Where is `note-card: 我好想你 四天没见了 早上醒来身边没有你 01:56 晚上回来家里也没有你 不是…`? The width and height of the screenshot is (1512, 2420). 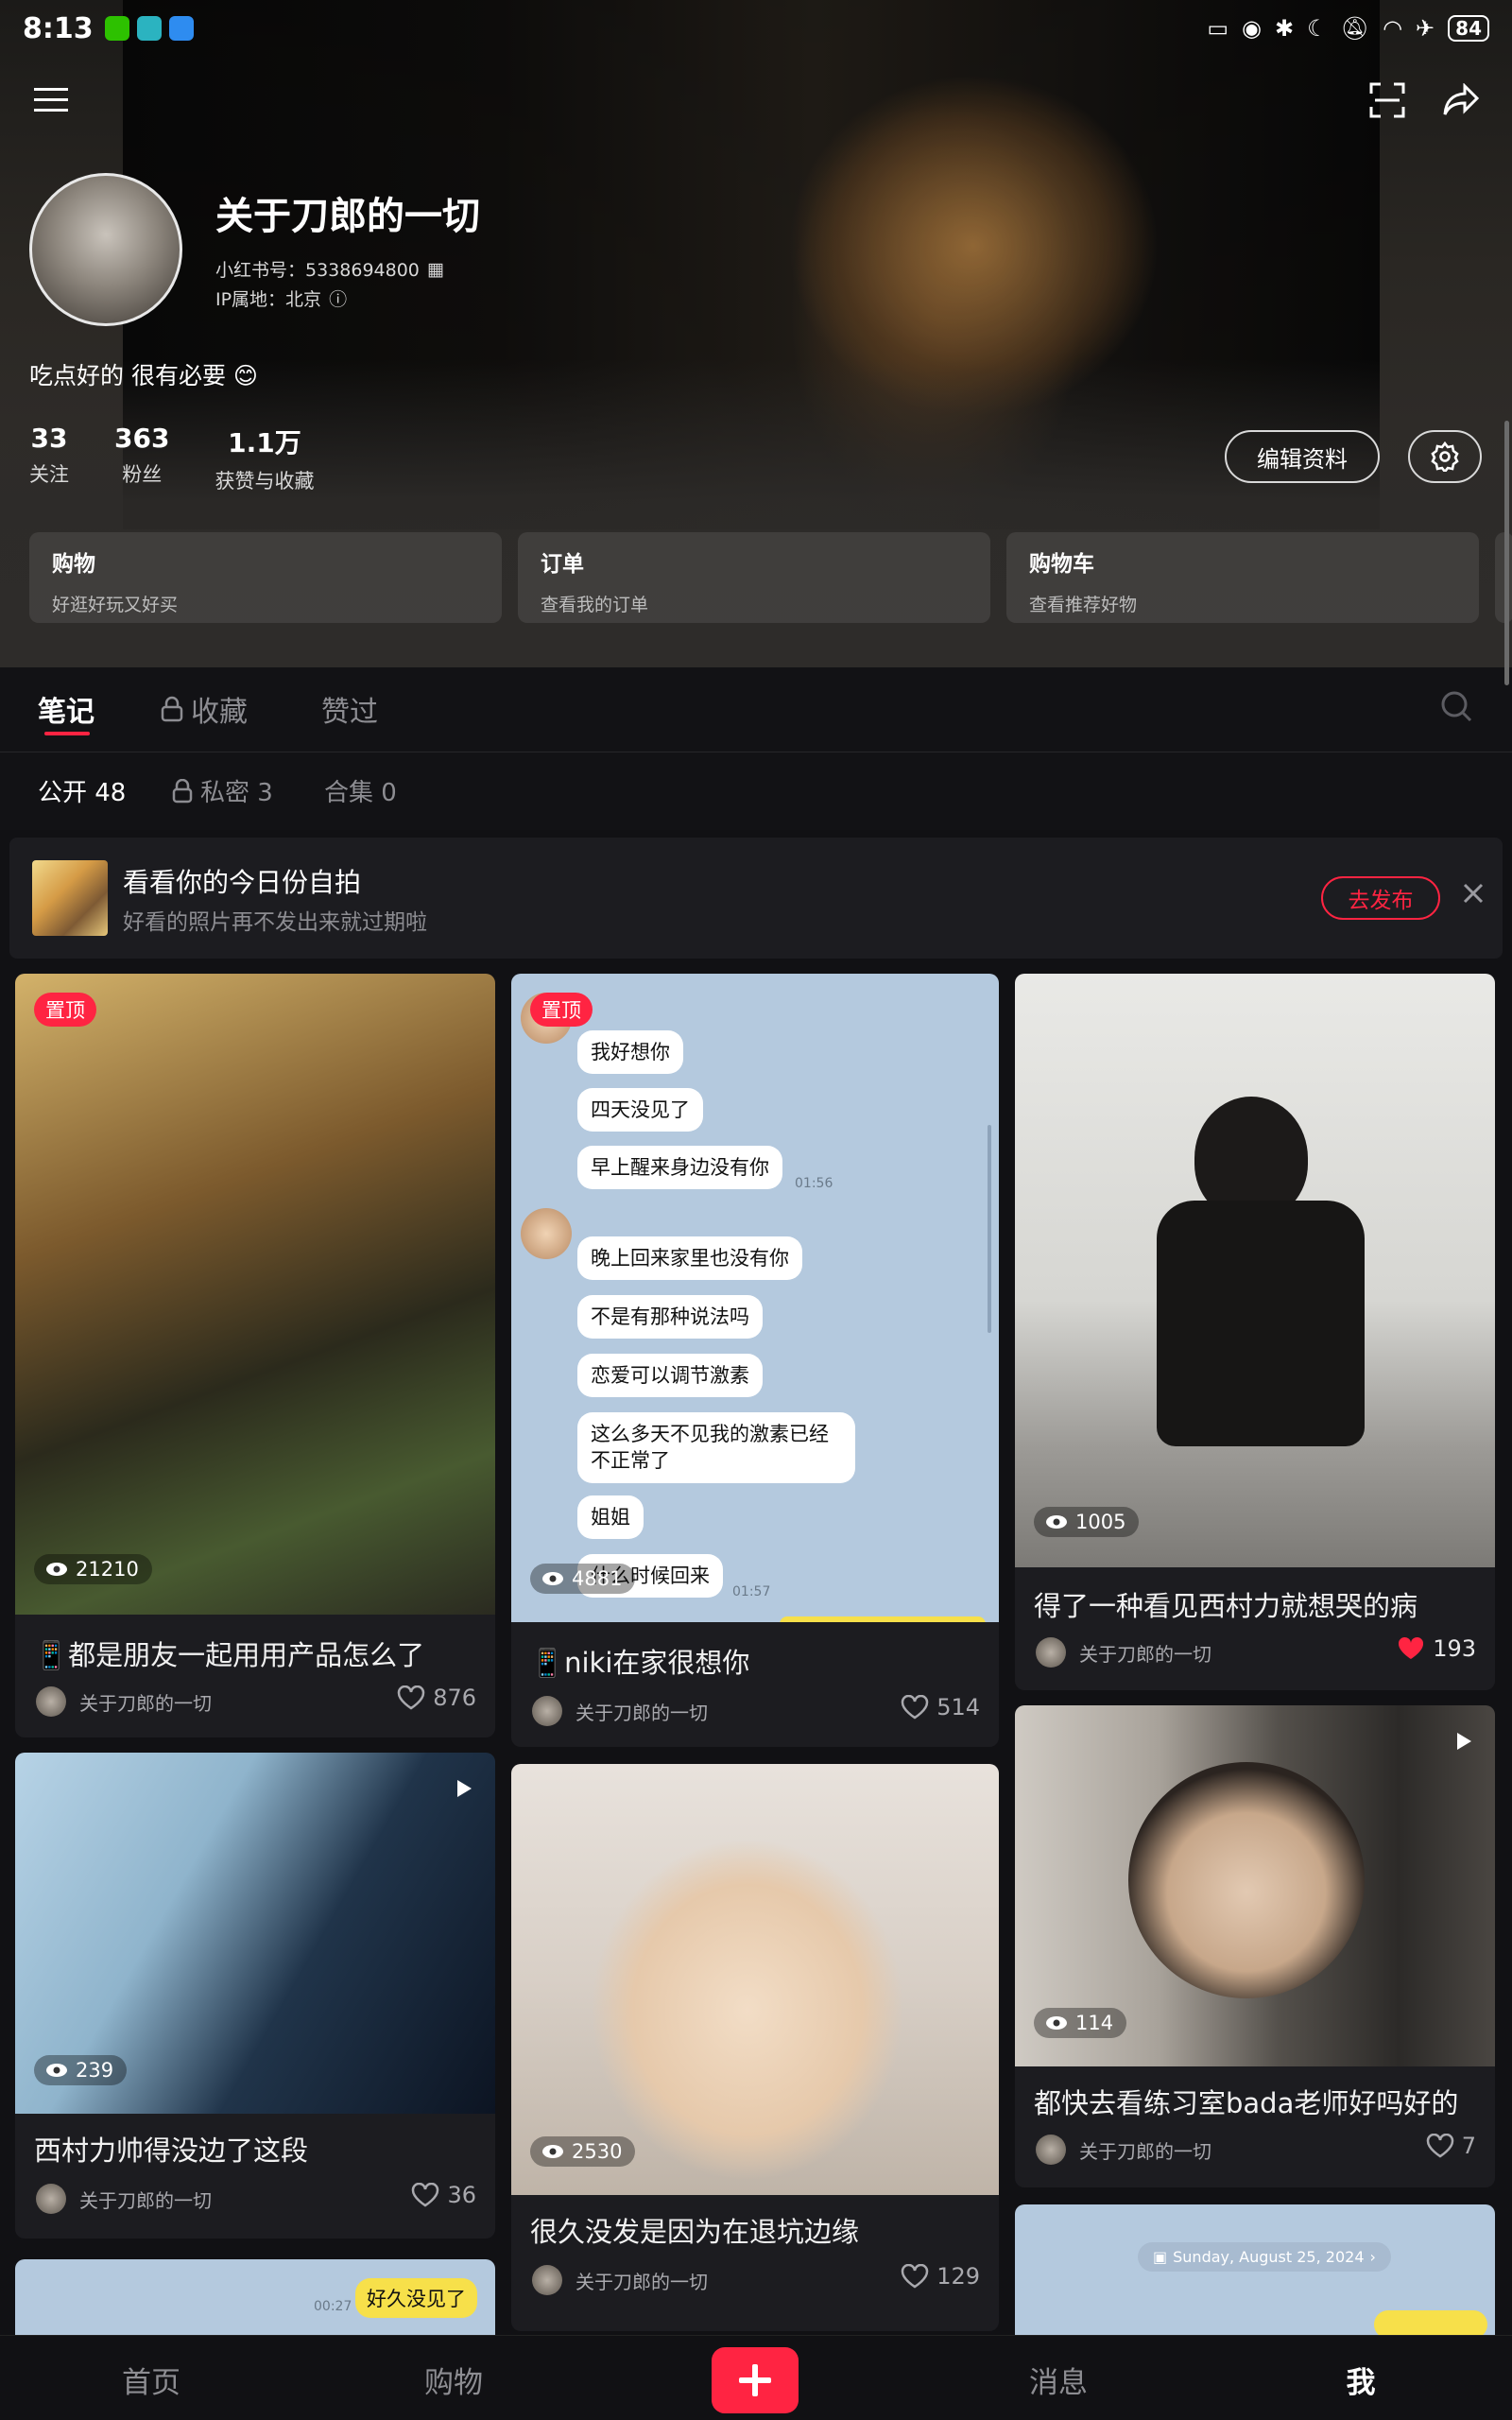 note-card: 我好想你 四天没见了 早上醒来身边没有你 01:56 晚上回来家里也没有你 不是… is located at coordinates (755, 1360).